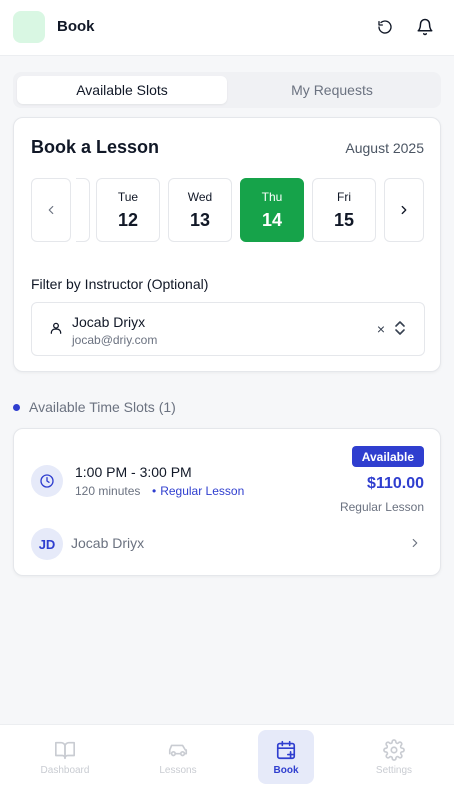  What do you see at coordinates (286, 750) in the screenshot?
I see `calendar-plus-icon` at bounding box center [286, 750].